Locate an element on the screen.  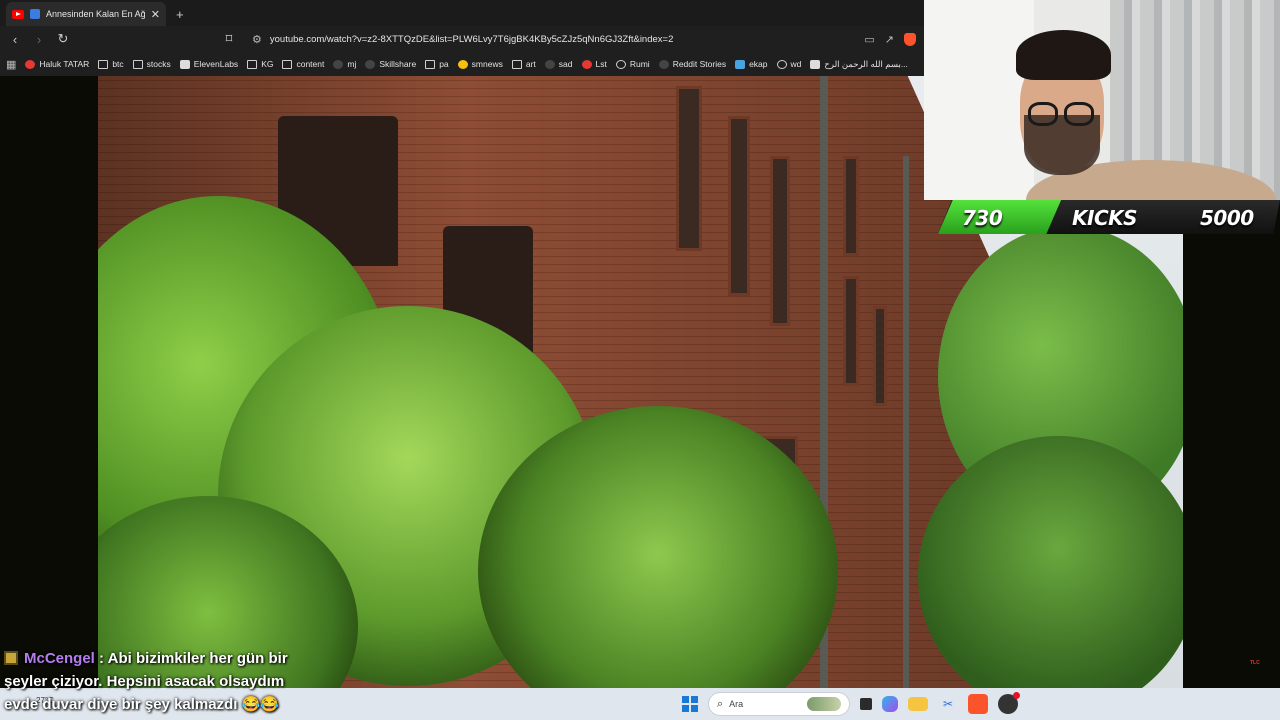
obs-icon is located at coordinates (1009, 703).